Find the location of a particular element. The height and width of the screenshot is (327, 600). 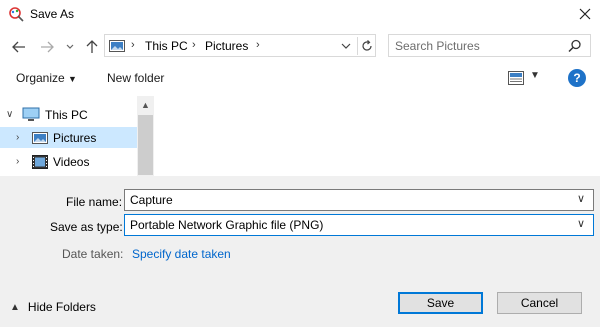

navigation-scrollbar: ▲ is located at coordinates (145, 136).